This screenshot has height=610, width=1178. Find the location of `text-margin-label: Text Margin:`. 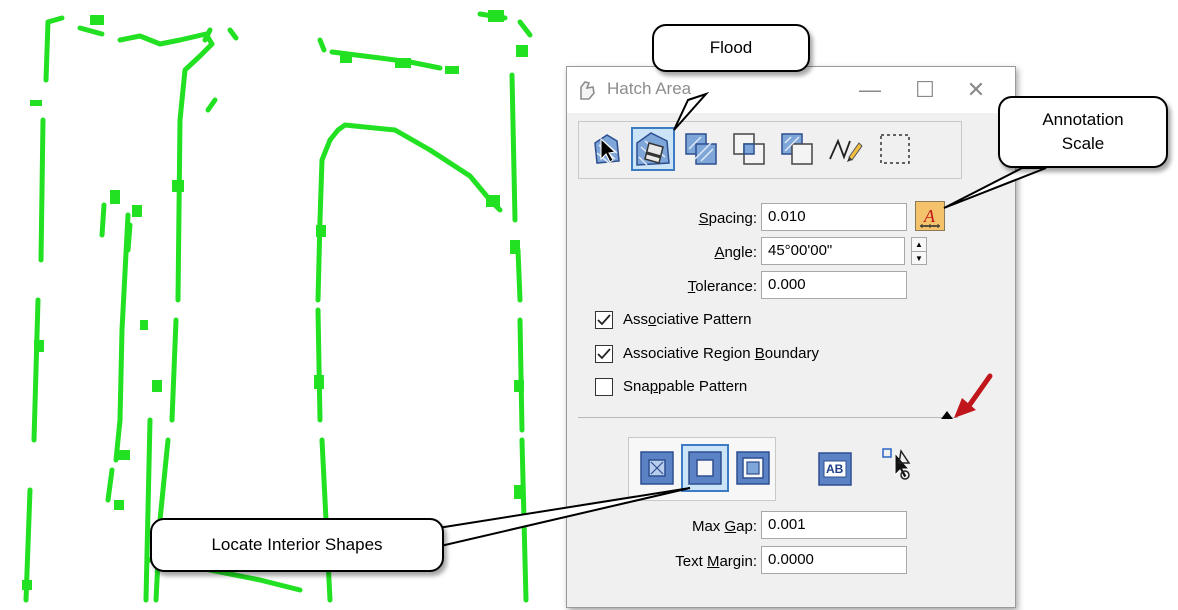

text-margin-label: Text Margin: is located at coordinates (716, 561).